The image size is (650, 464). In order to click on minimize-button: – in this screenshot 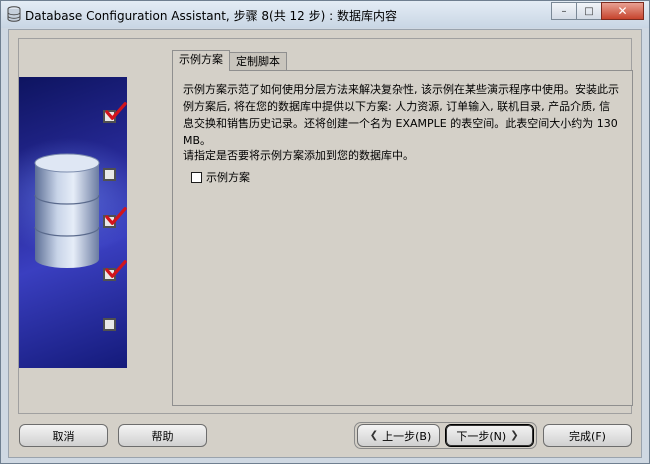, I will do `click(564, 11)`.